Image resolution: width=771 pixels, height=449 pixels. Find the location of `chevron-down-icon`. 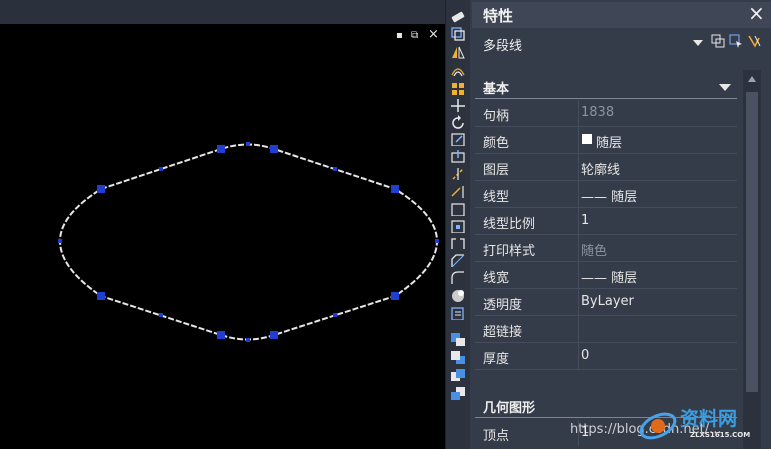

chevron-down-icon is located at coordinates (698, 43).